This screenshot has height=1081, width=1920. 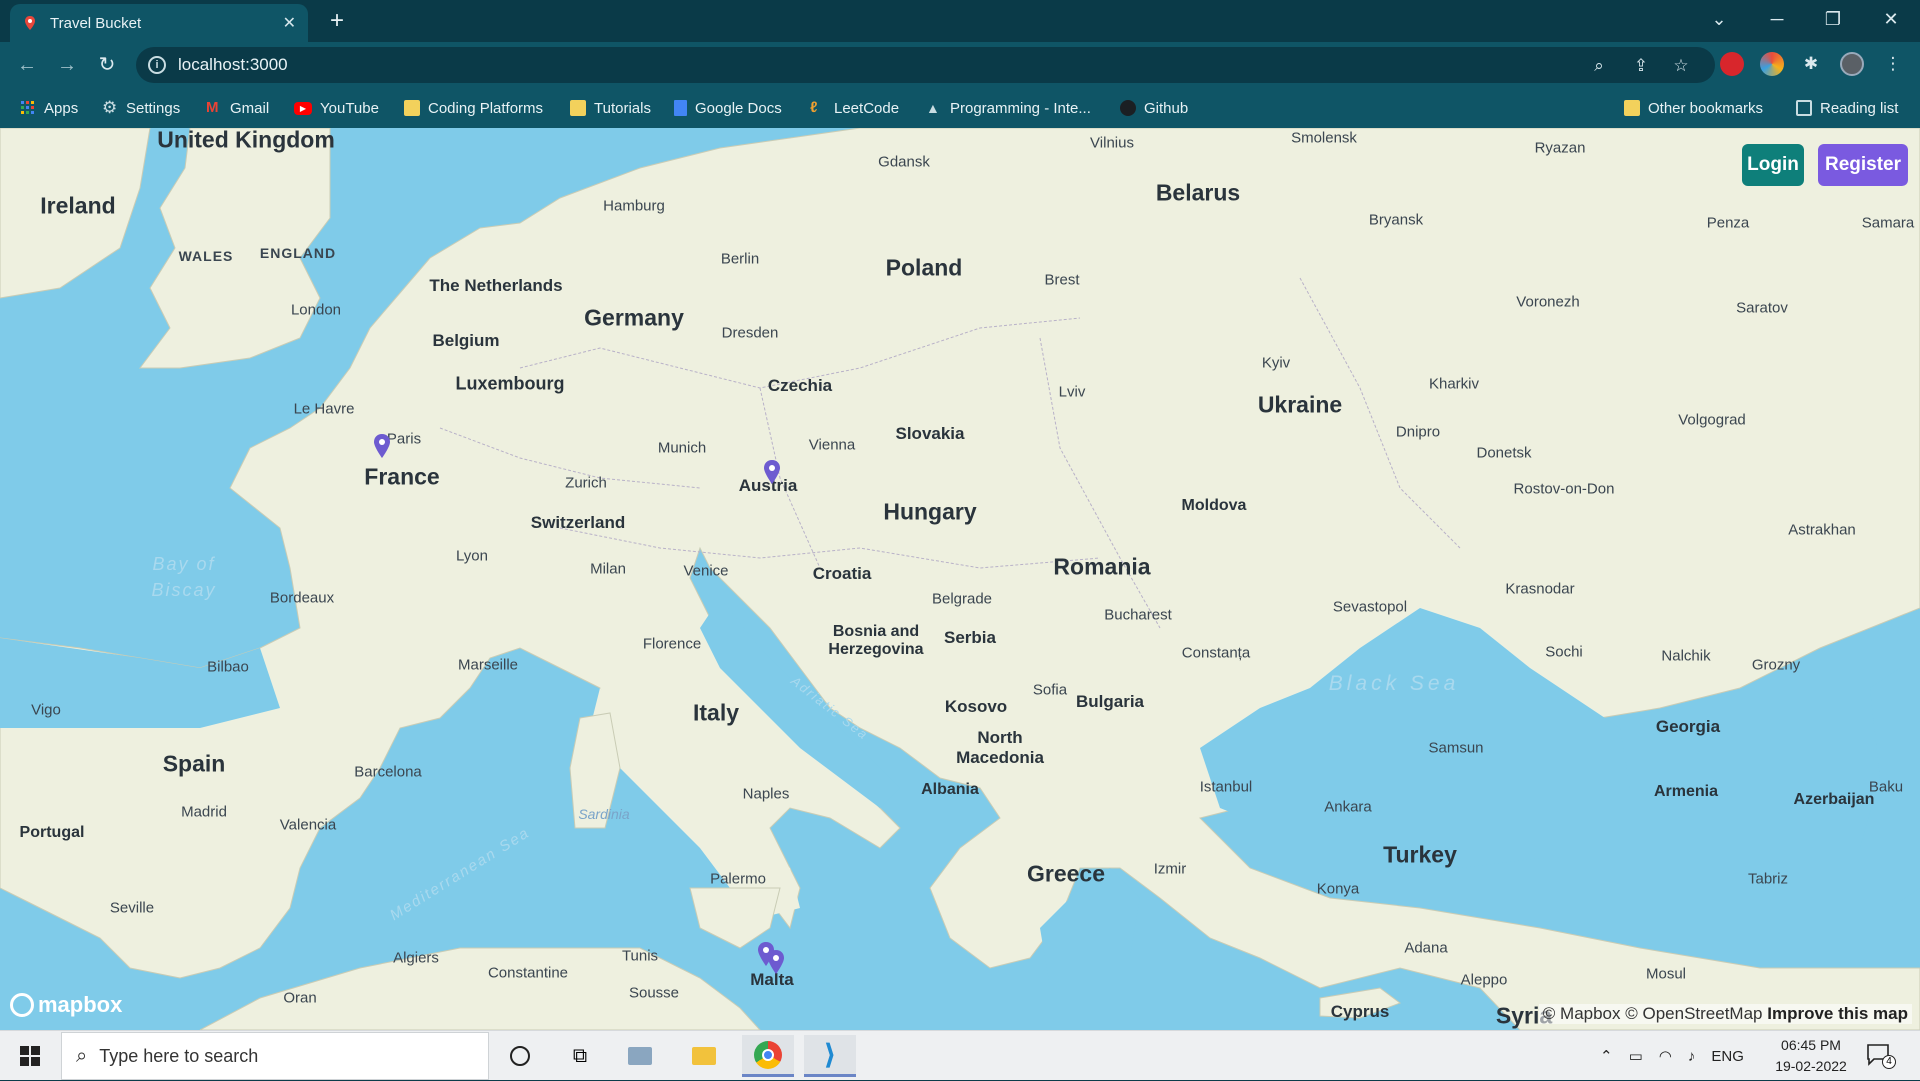 What do you see at coordinates (586, 483) in the screenshot?
I see `city-zurich: Zurich` at bounding box center [586, 483].